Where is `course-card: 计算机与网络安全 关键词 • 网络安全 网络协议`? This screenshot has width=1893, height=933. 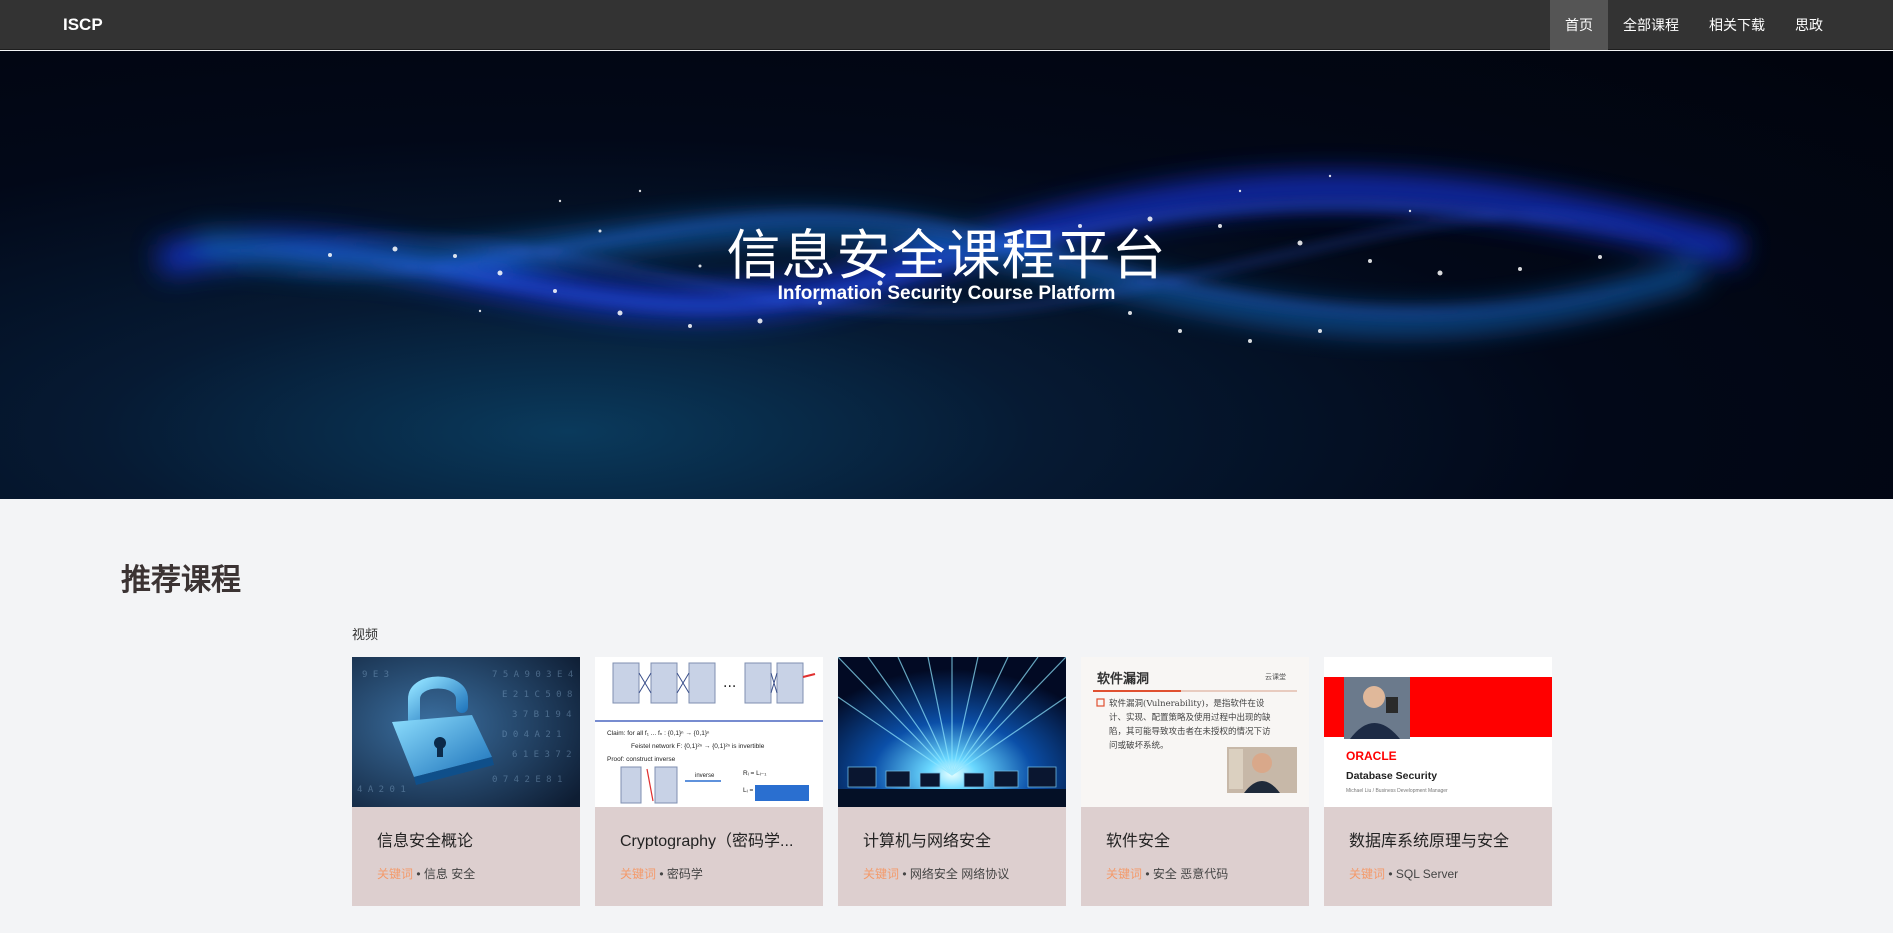
course-card: 计算机与网络安全 关键词 • 网络安全 网络协议 is located at coordinates (952, 781).